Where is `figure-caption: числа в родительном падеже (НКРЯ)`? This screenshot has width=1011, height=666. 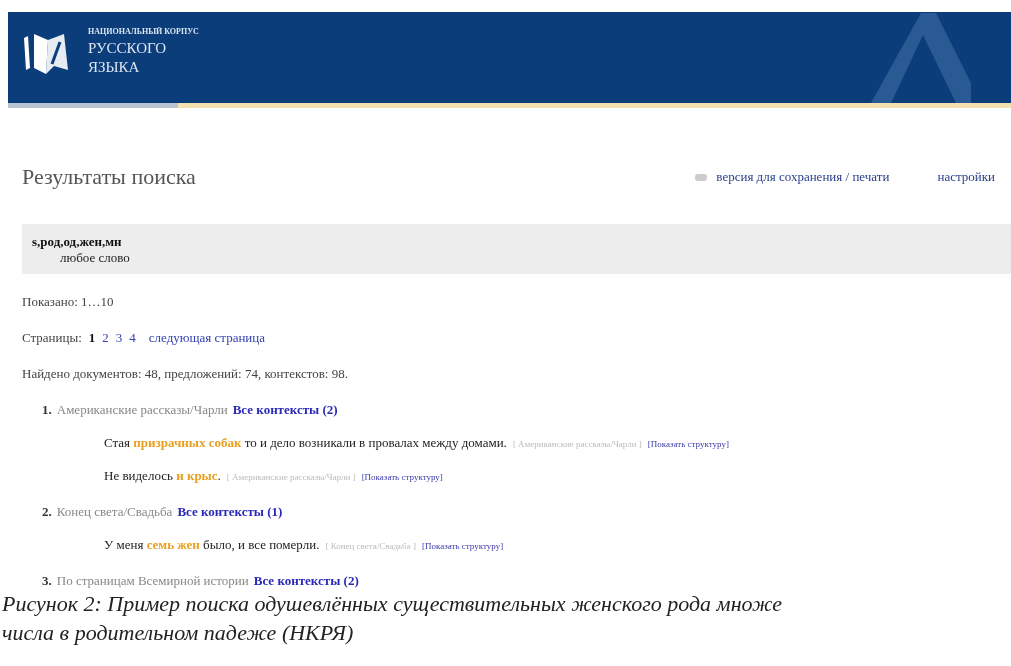 figure-caption: числа в родительном падеже (НКРЯ) is located at coordinates (178, 633).